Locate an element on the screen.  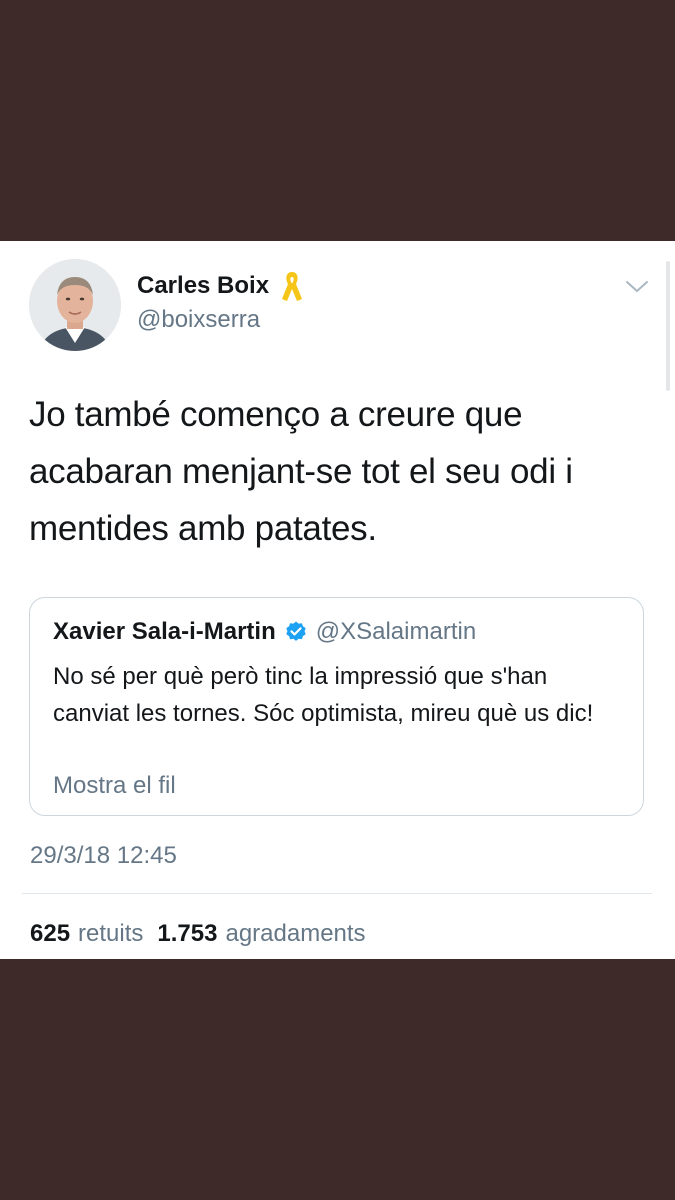
scrollbar is located at coordinates (668, 326).